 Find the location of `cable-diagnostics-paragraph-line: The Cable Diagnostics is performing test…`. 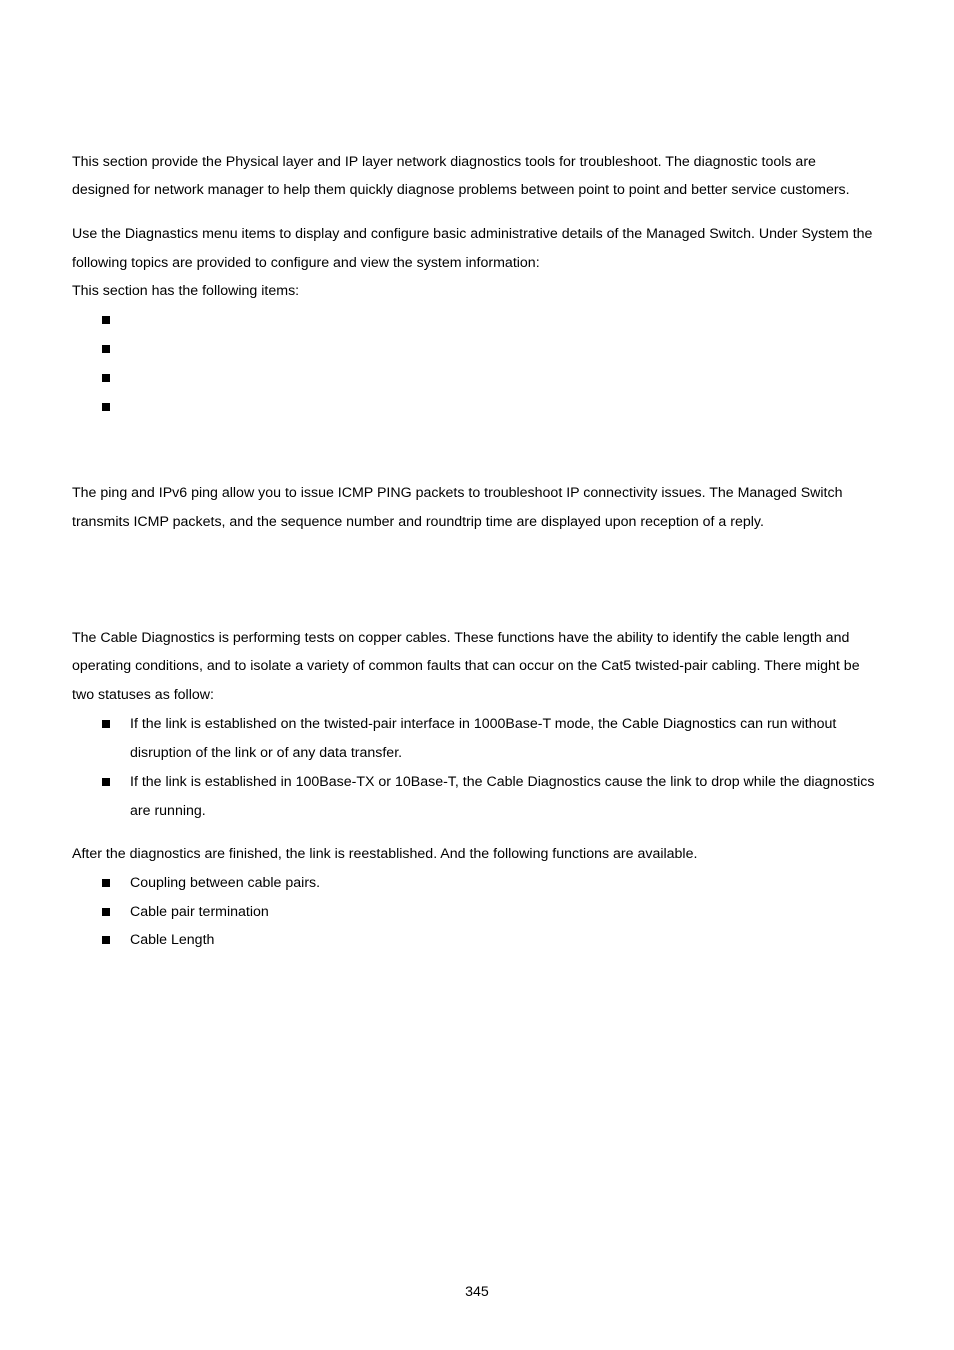

cable-diagnostics-paragraph-line: The Cable Diagnostics is performing test… is located at coordinates (461, 638).